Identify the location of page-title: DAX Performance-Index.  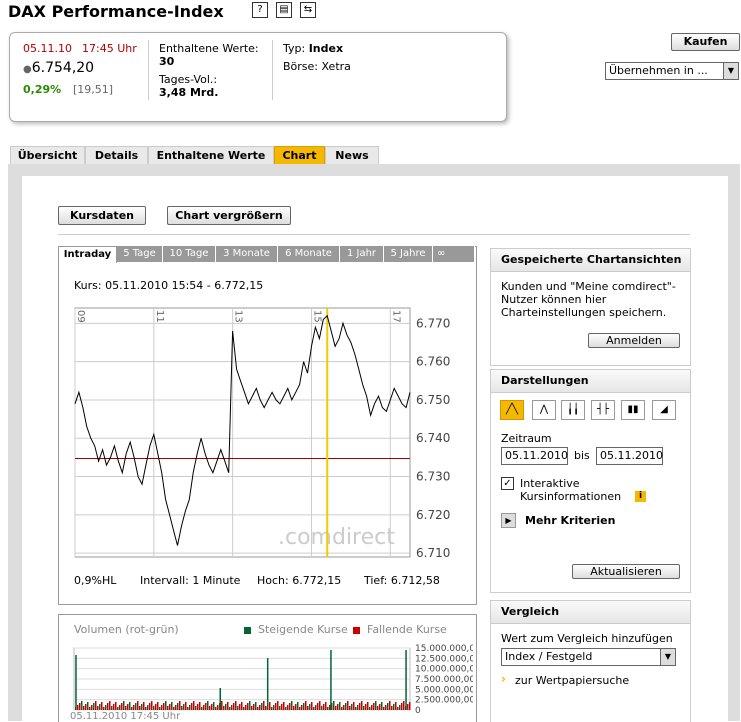
(116, 11).